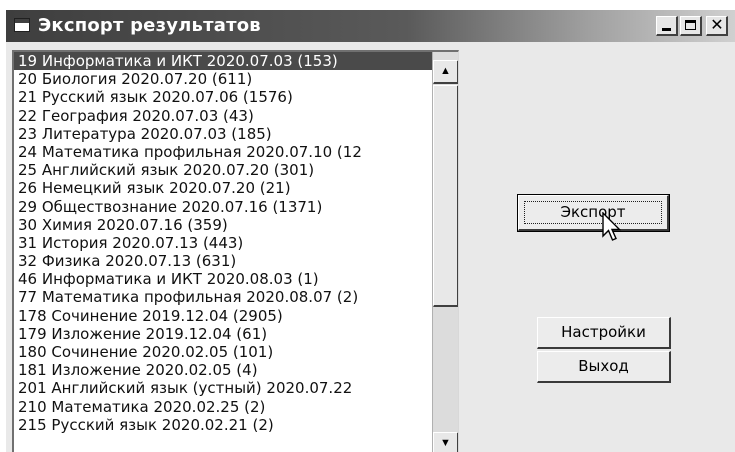 The height and width of the screenshot is (452, 735). What do you see at coordinates (223, 388) in the screenshot?
I see `list-item: 201 Английский язык (устный) 2020.07.22` at bounding box center [223, 388].